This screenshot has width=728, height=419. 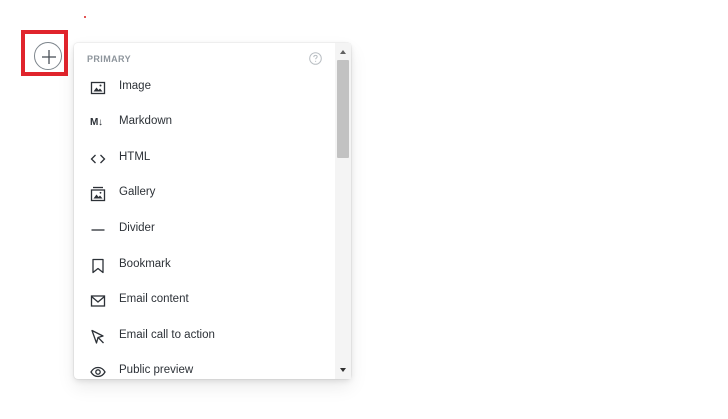 I want to click on markdown-icon: M↓, so click(x=96, y=122).